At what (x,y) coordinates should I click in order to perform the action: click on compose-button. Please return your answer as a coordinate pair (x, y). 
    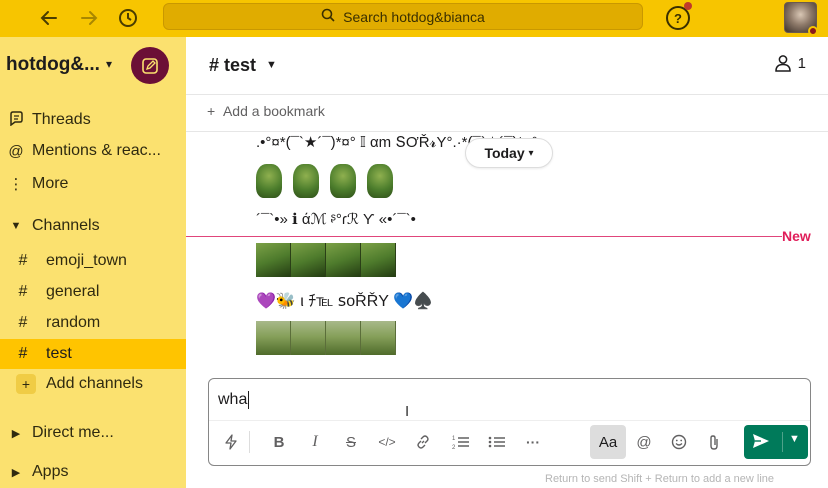
    Looking at the image, I should click on (150, 65).